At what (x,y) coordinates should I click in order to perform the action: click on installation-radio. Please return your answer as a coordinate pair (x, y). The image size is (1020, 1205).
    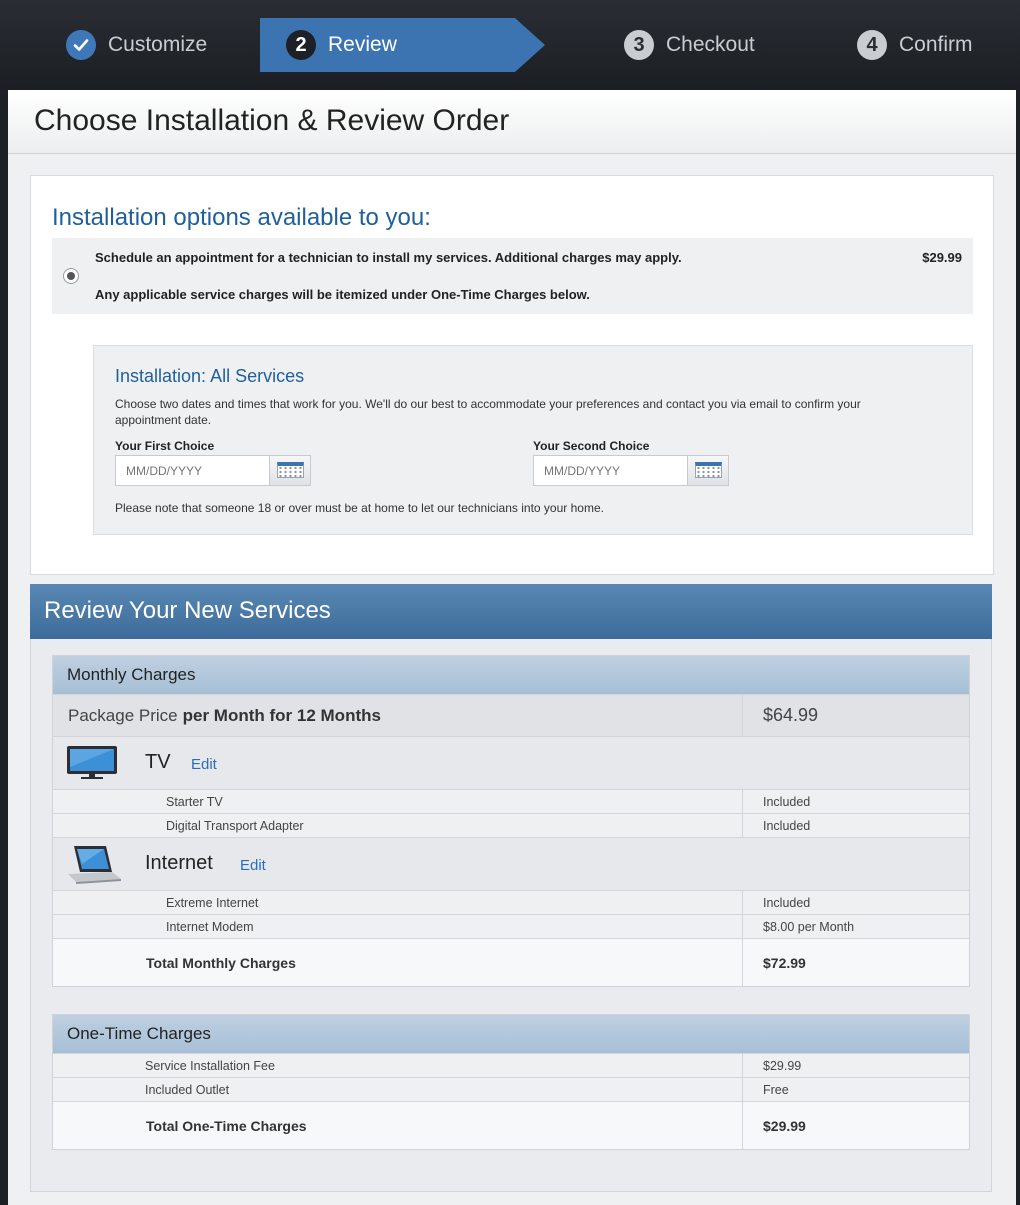
    Looking at the image, I should click on (71, 276).